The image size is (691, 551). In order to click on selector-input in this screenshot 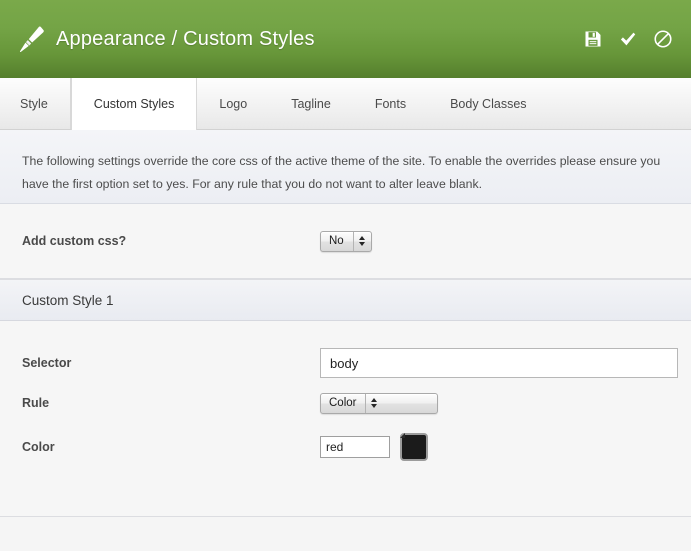, I will do `click(499, 363)`.